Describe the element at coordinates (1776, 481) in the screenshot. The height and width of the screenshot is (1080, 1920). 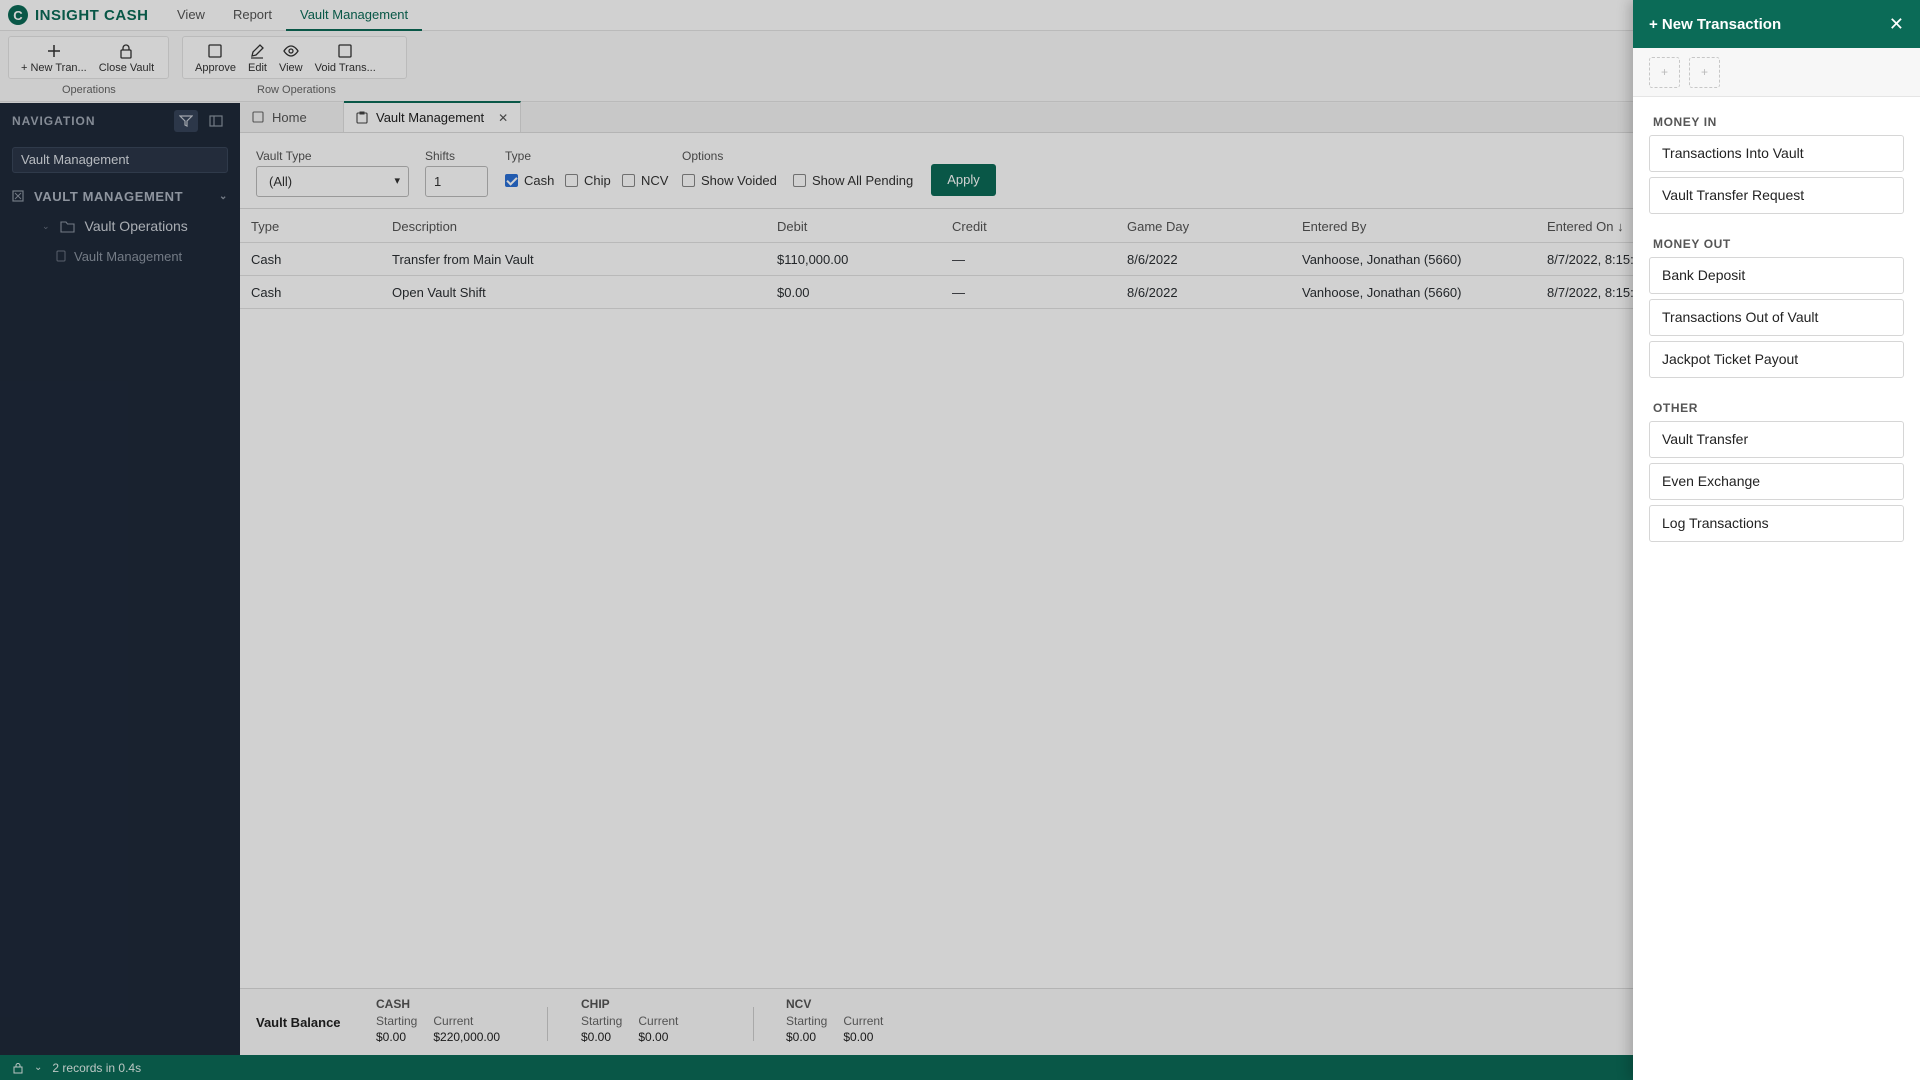
I see `even-exchange-button: Even Exchange` at that location.